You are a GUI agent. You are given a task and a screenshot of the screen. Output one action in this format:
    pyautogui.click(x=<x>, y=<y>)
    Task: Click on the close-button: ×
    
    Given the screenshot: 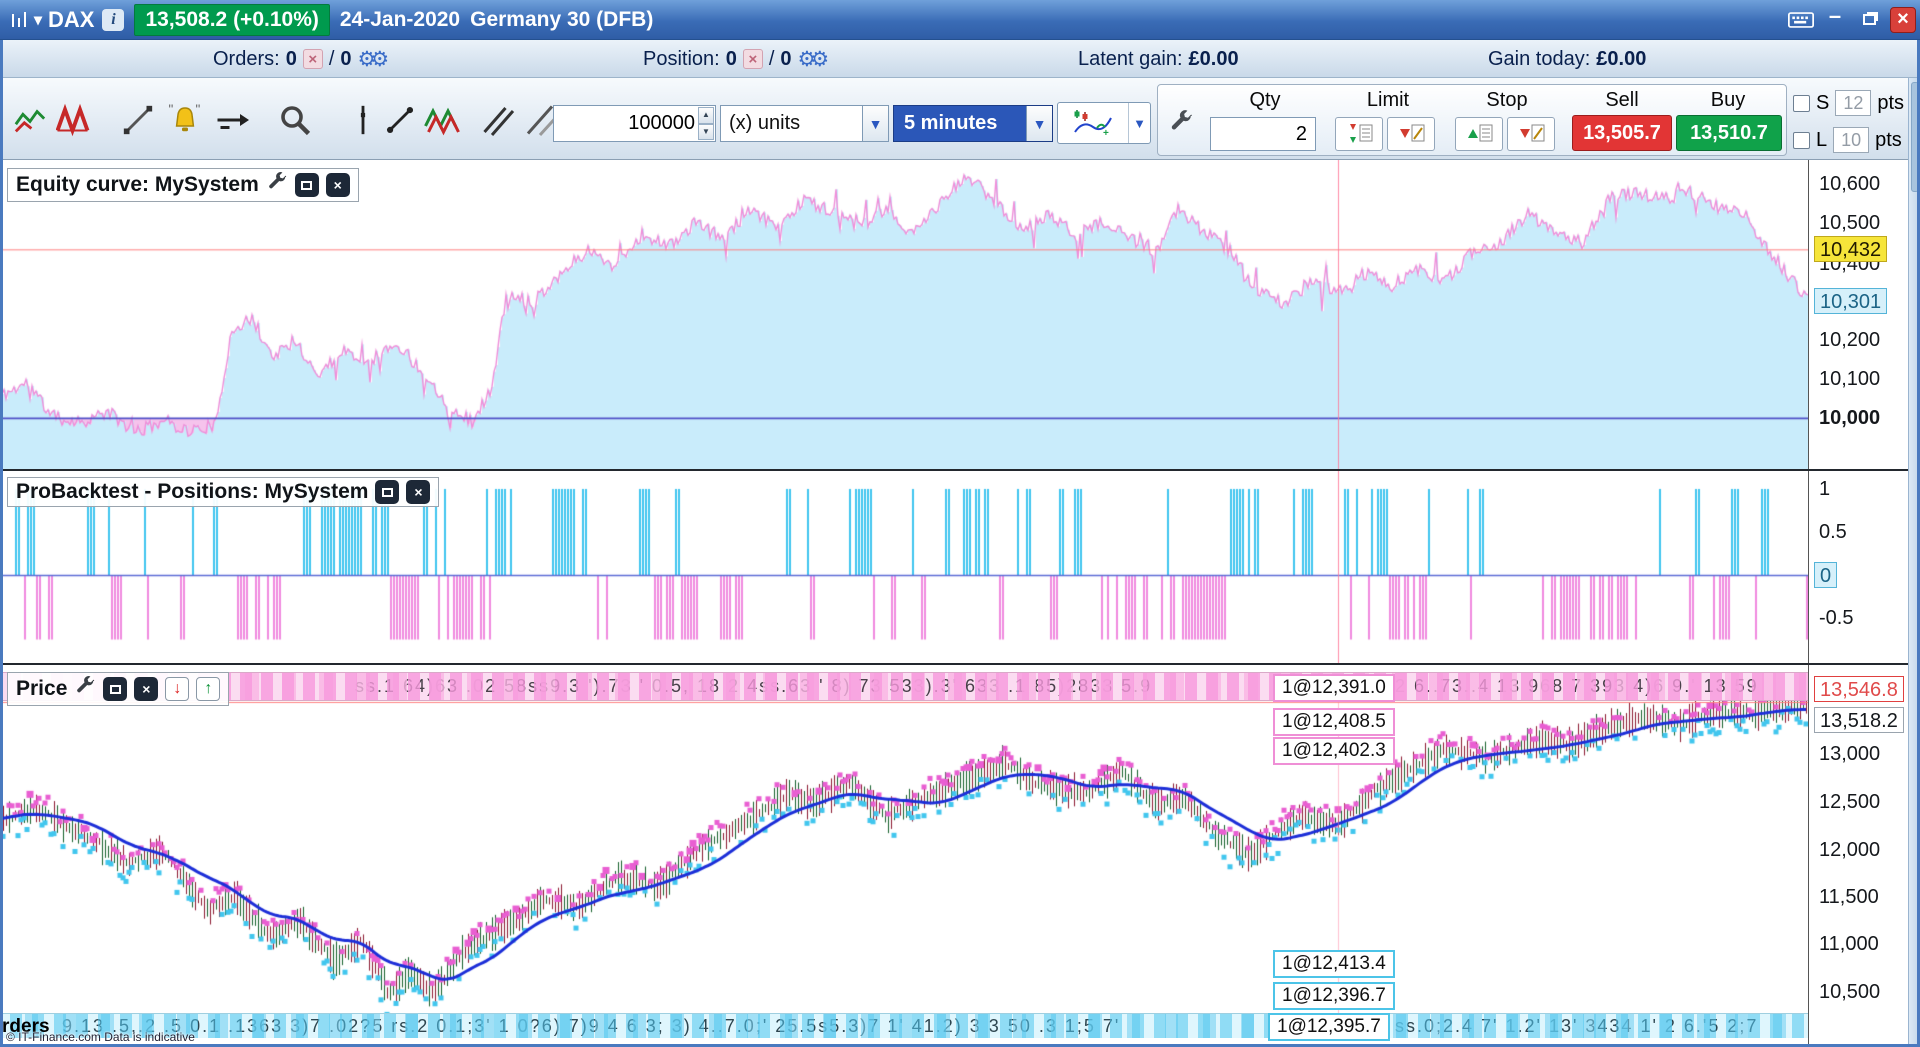 What is the action you would take?
    pyautogui.click(x=1903, y=19)
    